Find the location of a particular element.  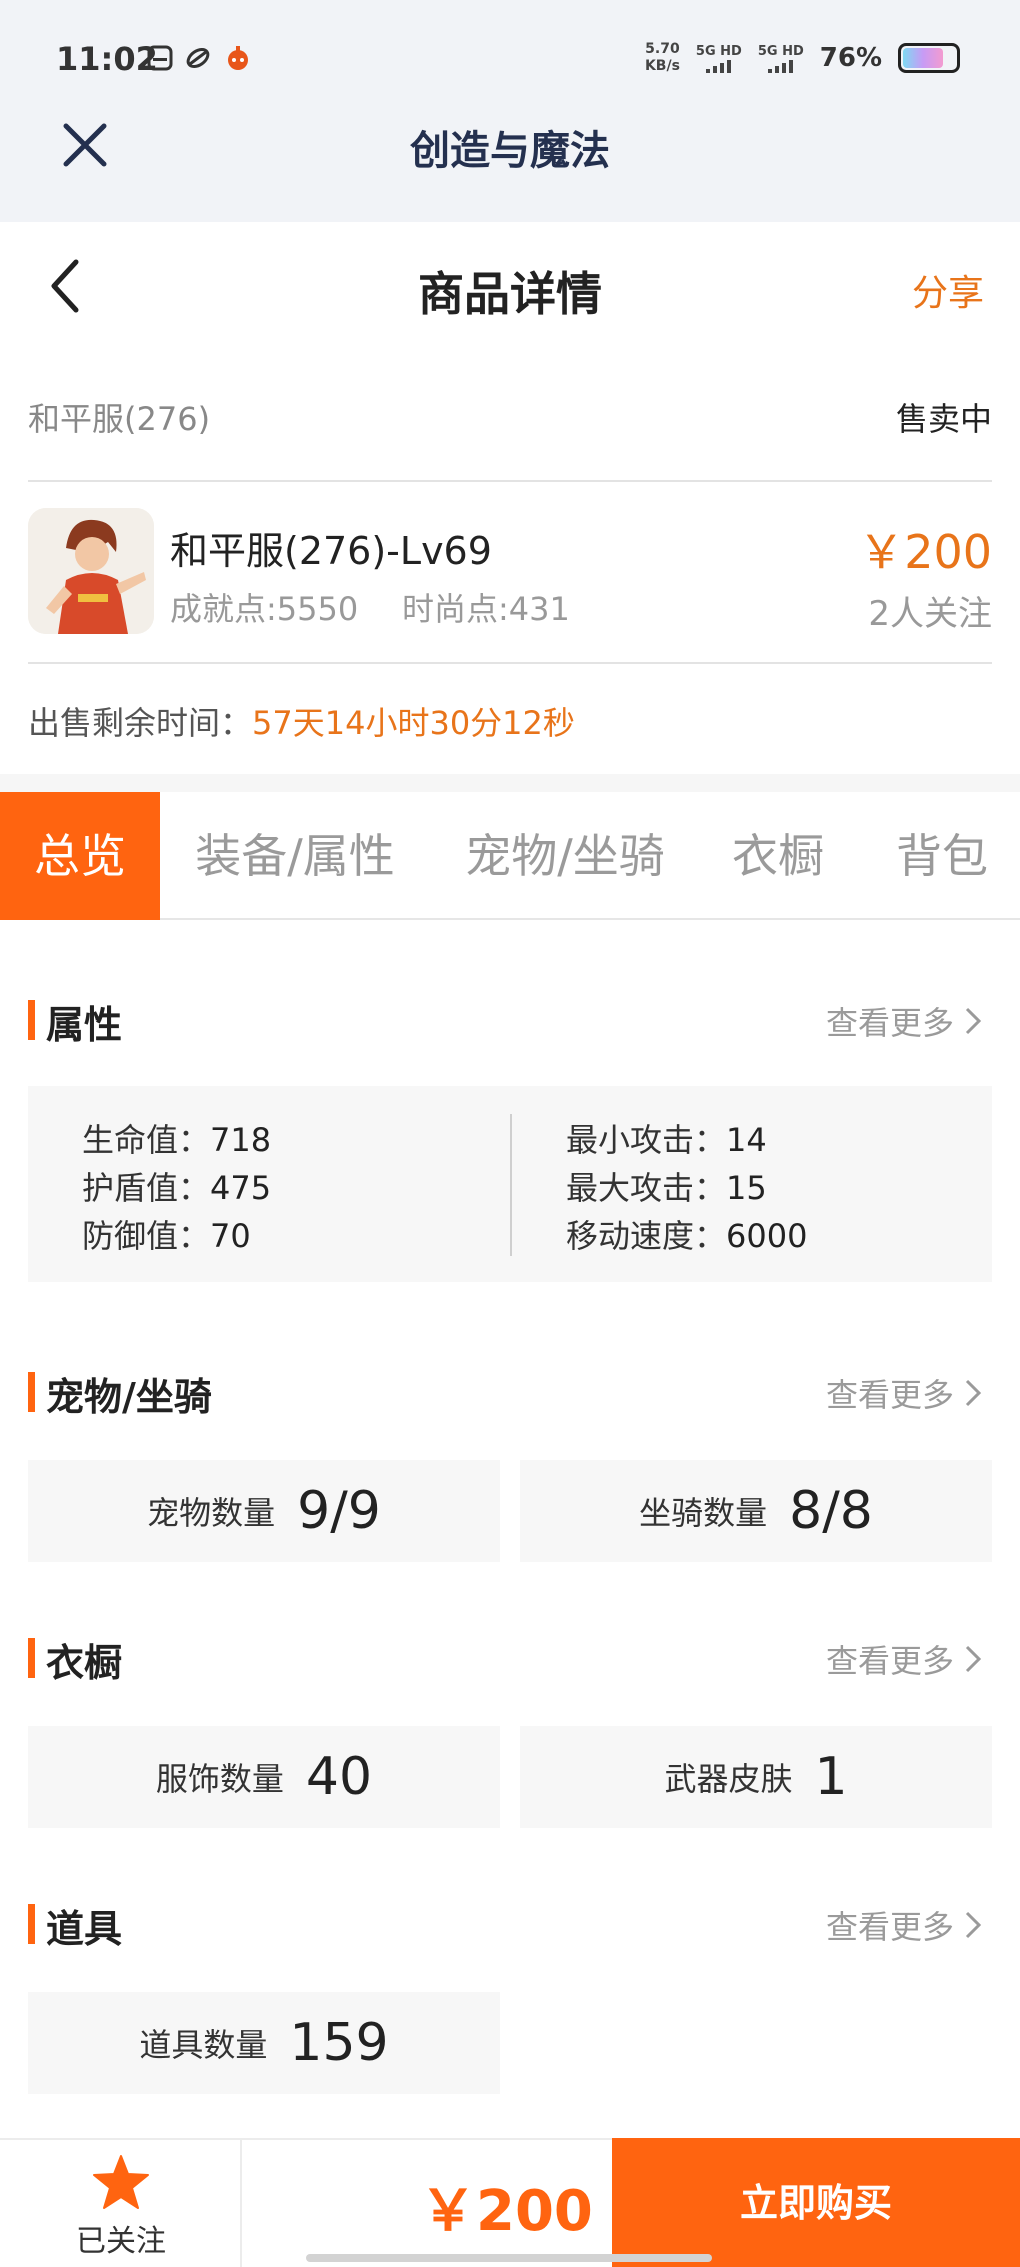

page-title: 商品详情 is located at coordinates (510, 294).